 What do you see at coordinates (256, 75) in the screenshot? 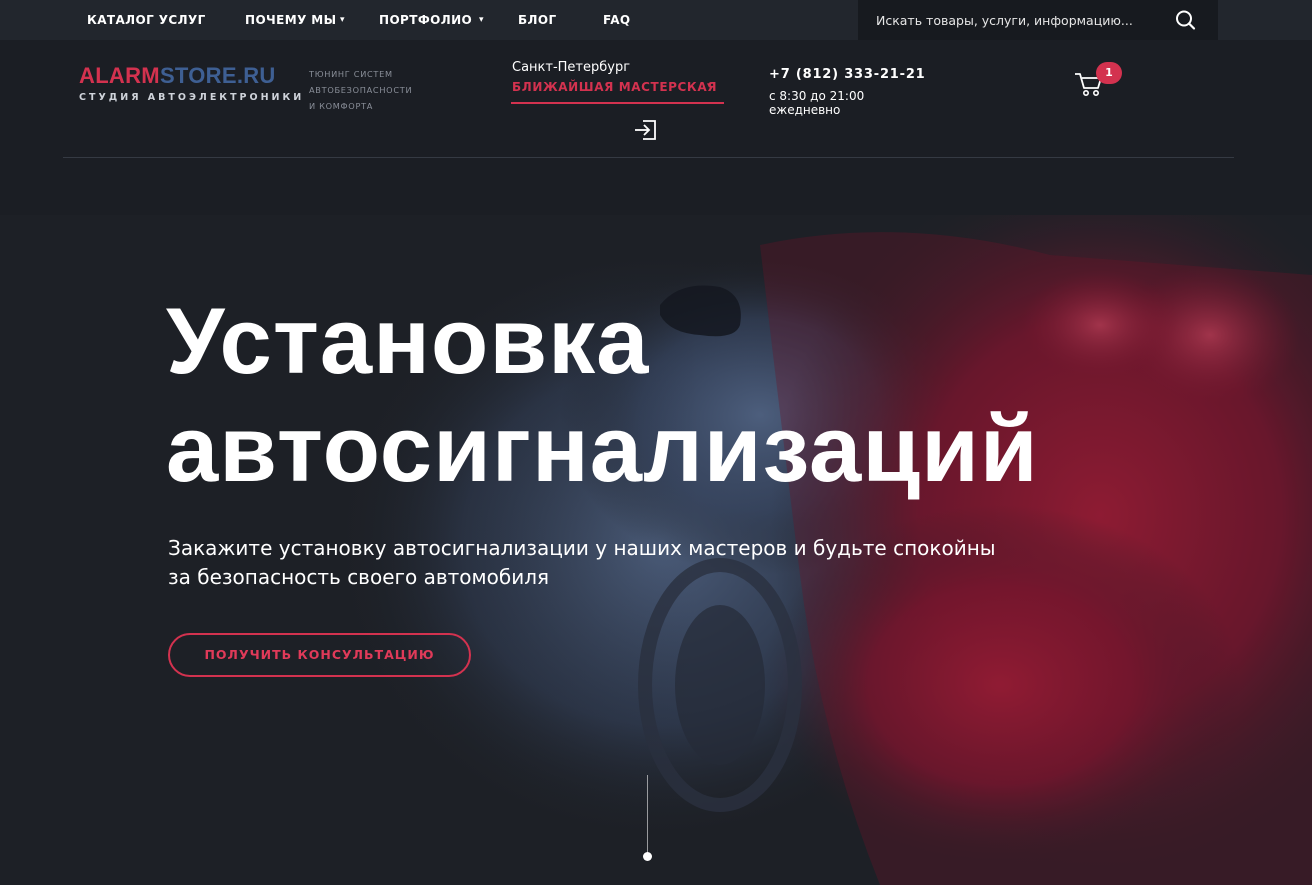
I see `logo-text-domain: .RU` at bounding box center [256, 75].